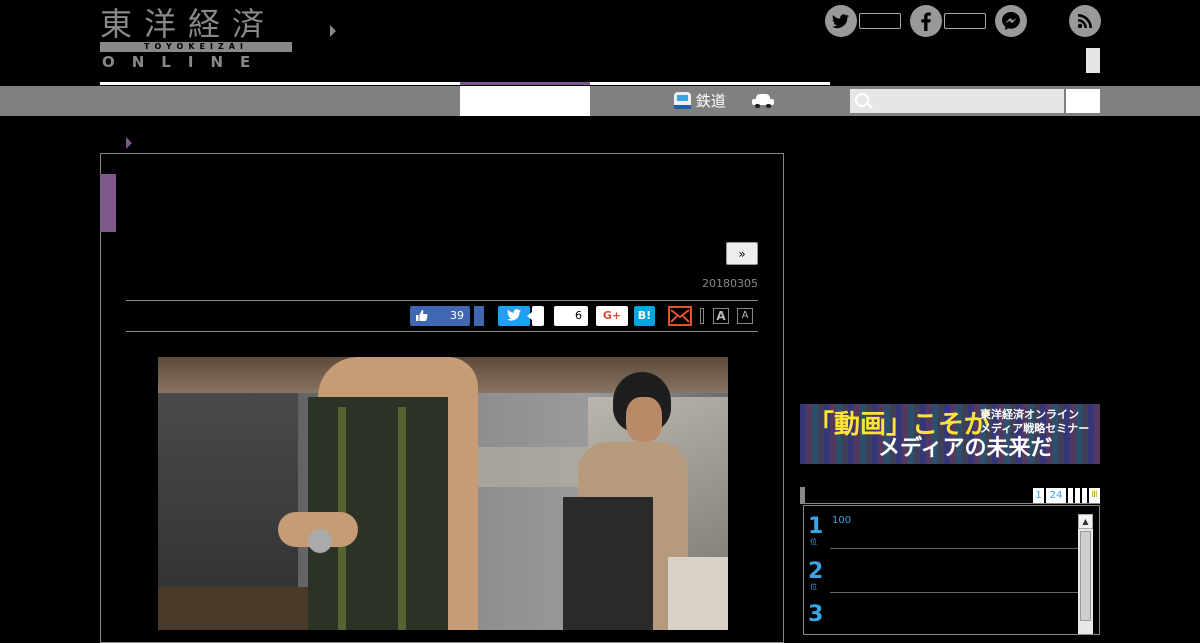 The width and height of the screenshot is (1200, 643). What do you see at coordinates (525, 83) in the screenshot?
I see `nav-active-border` at bounding box center [525, 83].